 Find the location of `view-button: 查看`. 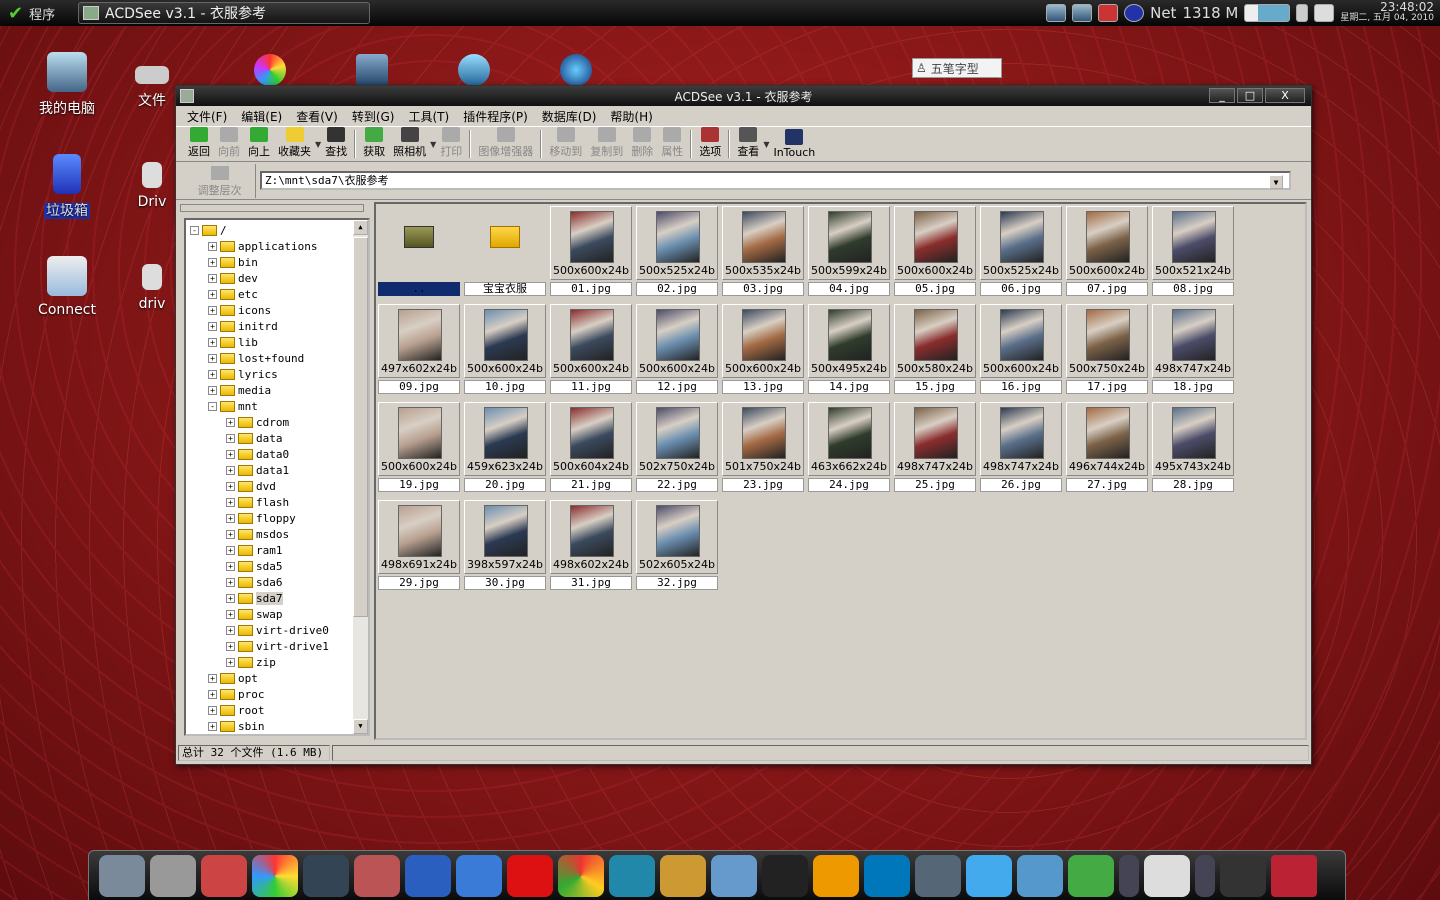

view-button: 查看 is located at coordinates (748, 144).